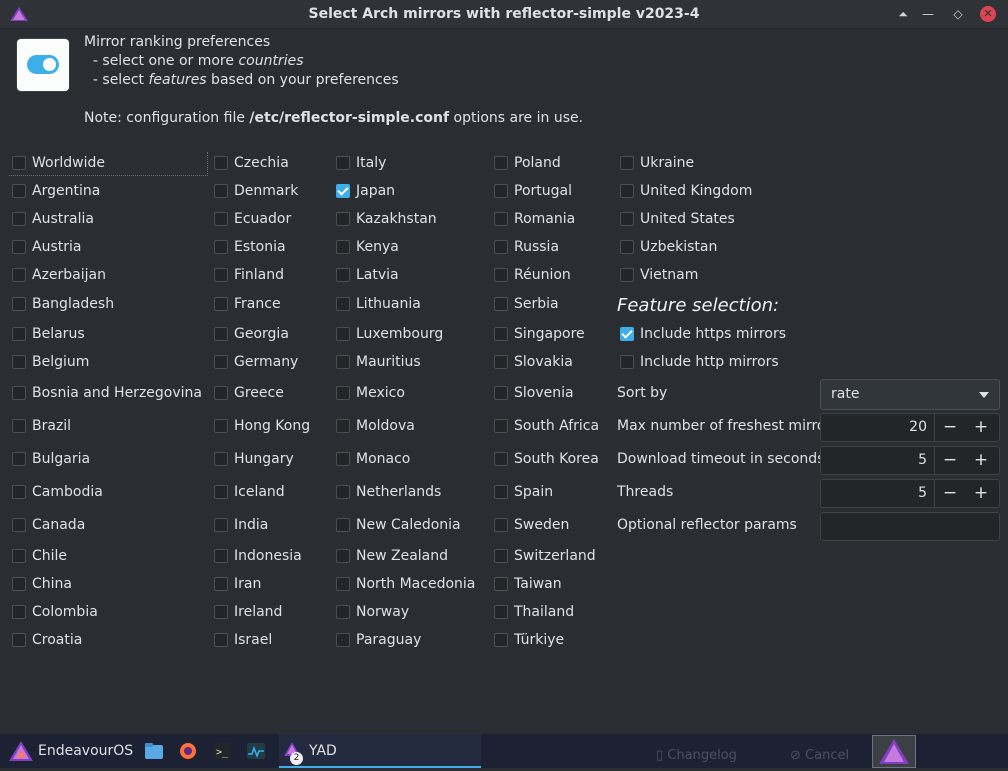 Image resolution: width=1008 pixels, height=771 pixels. I want to click on country-checkbox: United Kingdom, so click(686, 191).